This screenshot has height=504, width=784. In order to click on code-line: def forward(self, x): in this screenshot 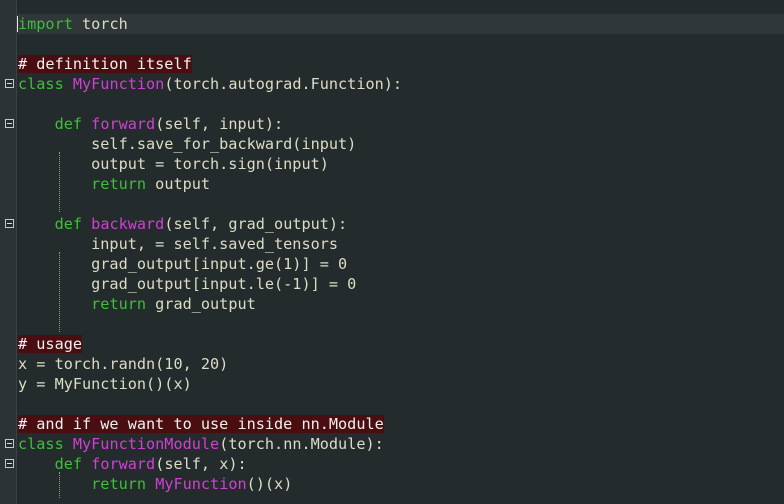, I will do `click(394, 464)`.